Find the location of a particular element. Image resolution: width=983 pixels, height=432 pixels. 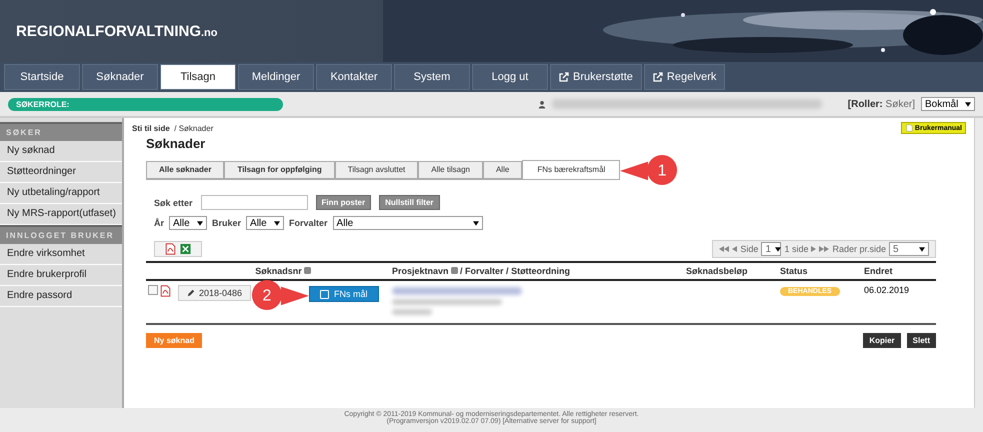

nav-tab: Tilsagn is located at coordinates (198, 77).